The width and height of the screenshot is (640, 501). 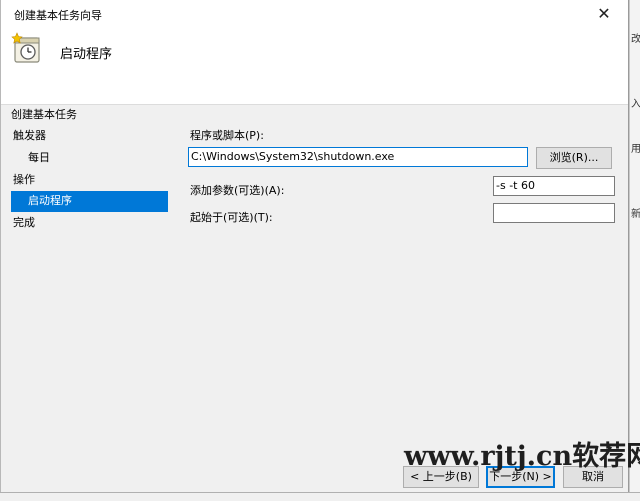 What do you see at coordinates (58, 15) in the screenshot?
I see `window-title: 创建基本任务向导` at bounding box center [58, 15].